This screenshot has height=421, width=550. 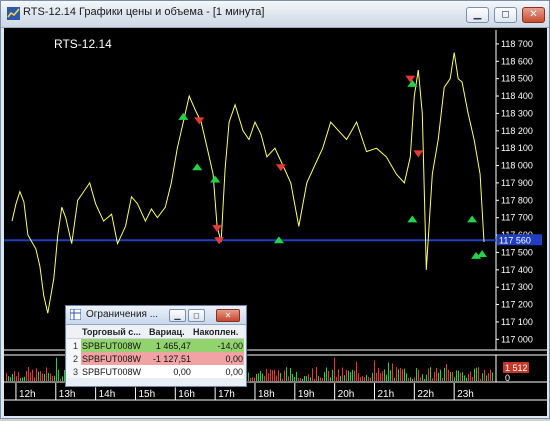 I want to click on table-row: 1 SPBFUT008W 1 465,47 -14,00, so click(x=155, y=345).